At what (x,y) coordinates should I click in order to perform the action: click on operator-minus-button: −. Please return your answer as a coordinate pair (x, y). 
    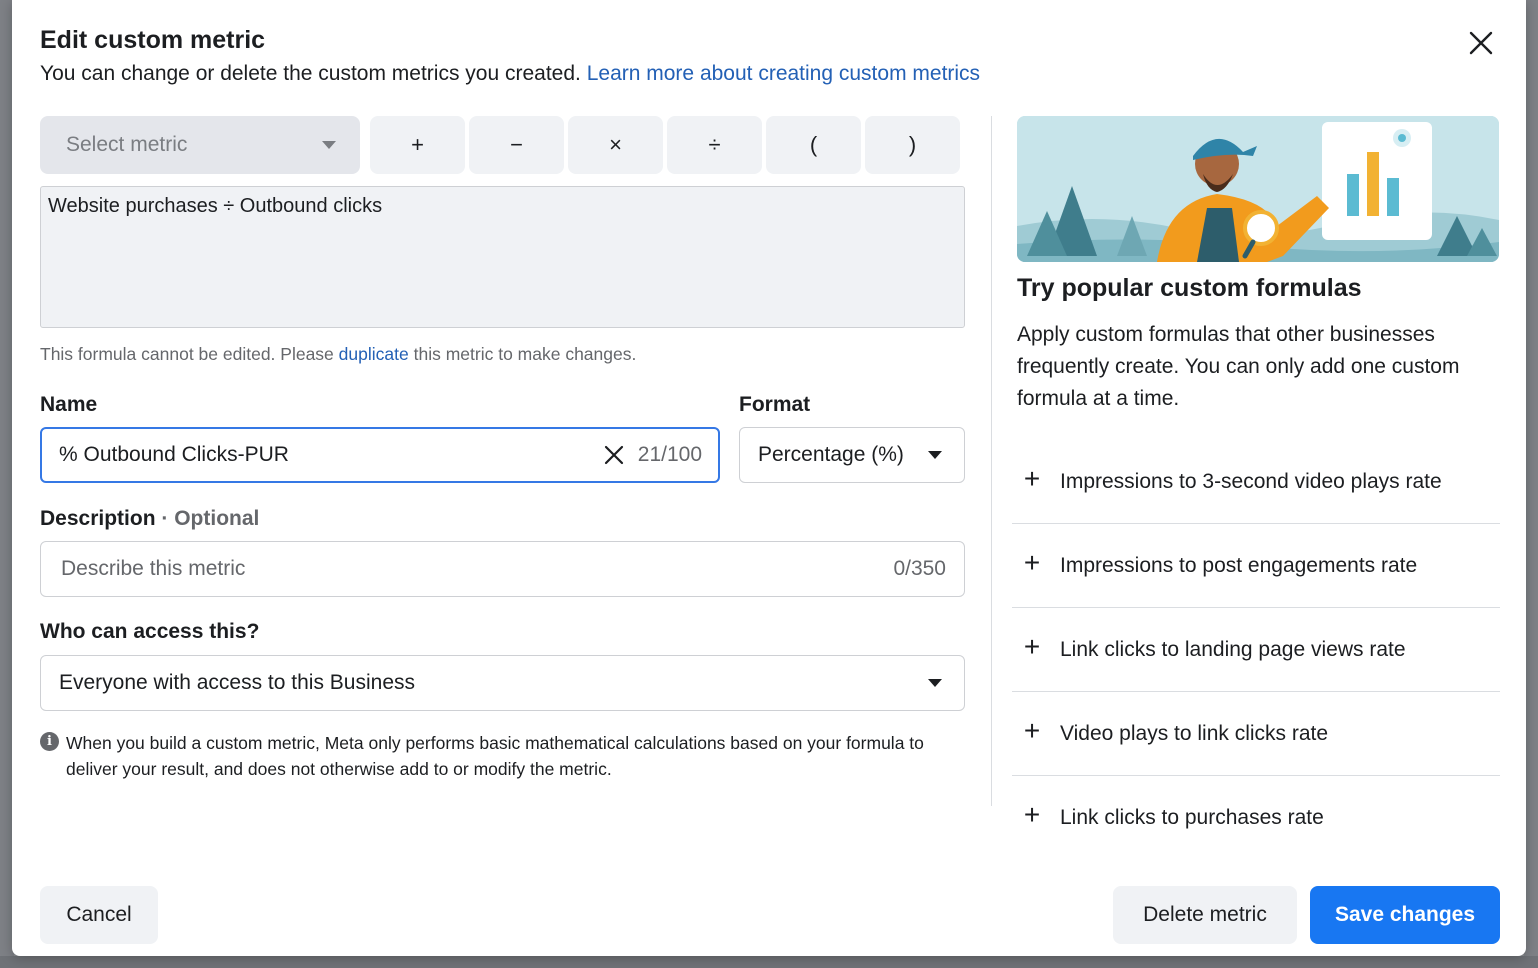
    Looking at the image, I should click on (516, 145).